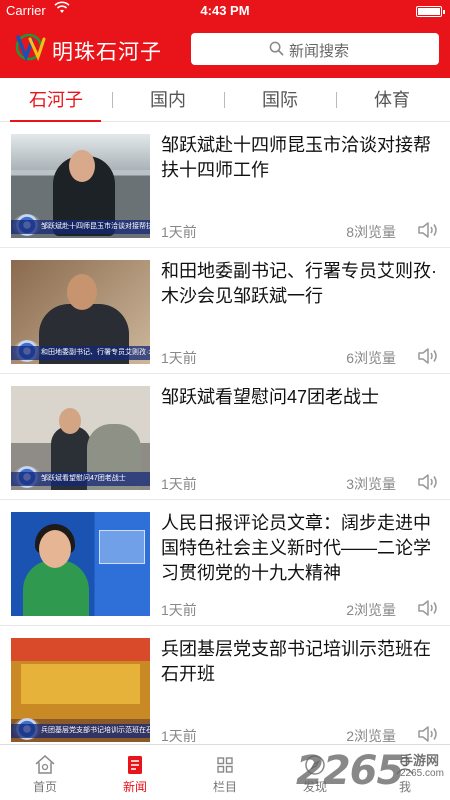  I want to click on search-icon, so click(276, 48).